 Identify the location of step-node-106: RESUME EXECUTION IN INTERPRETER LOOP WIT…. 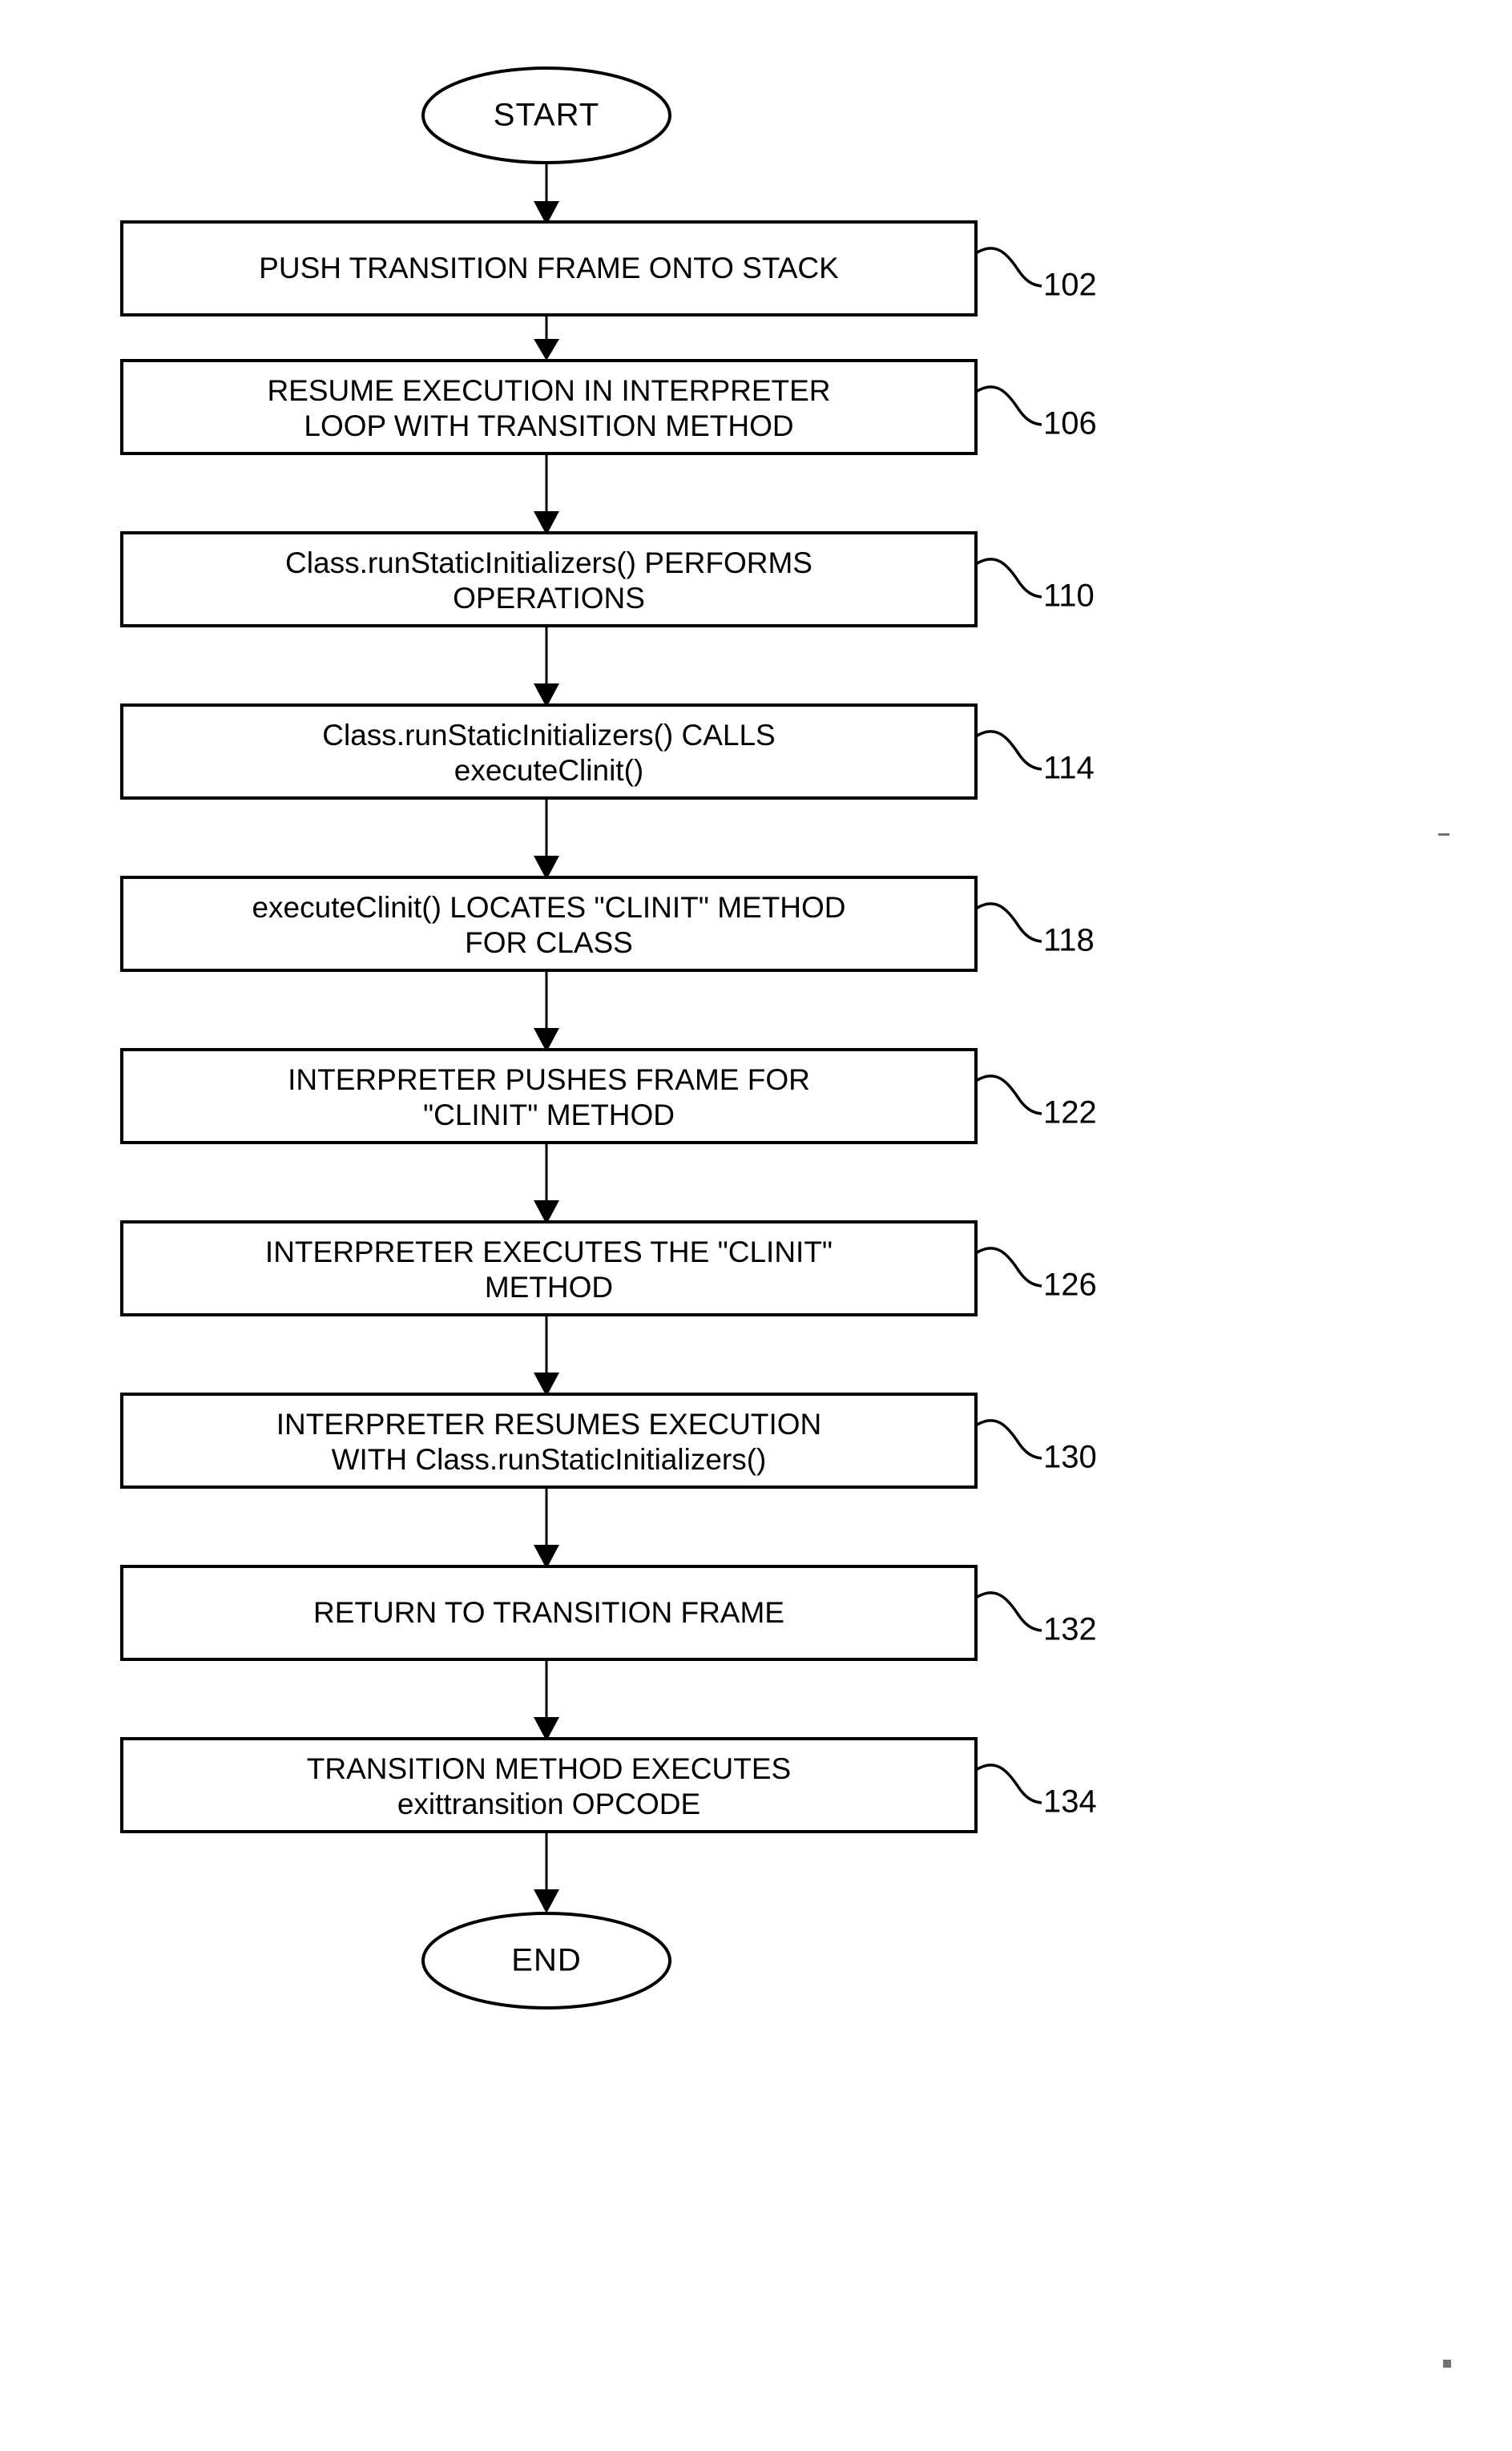
(608, 407).